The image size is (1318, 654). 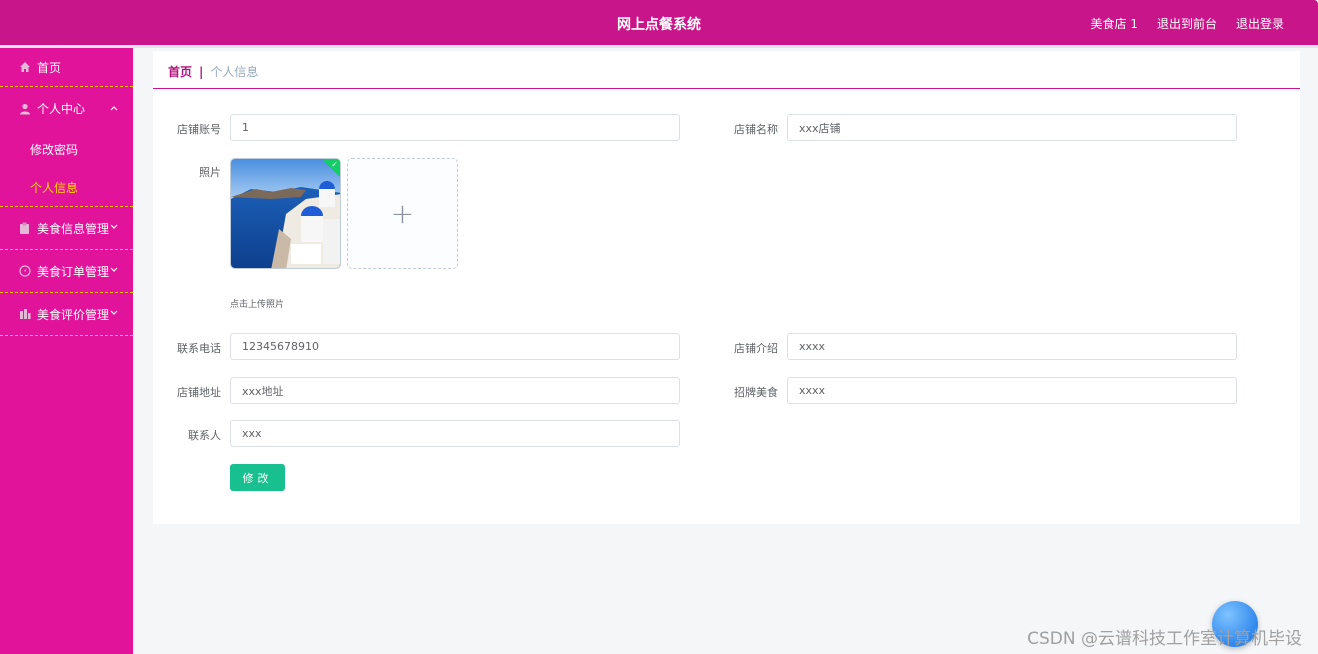 I want to click on chart-icon, so click(x=24, y=314).